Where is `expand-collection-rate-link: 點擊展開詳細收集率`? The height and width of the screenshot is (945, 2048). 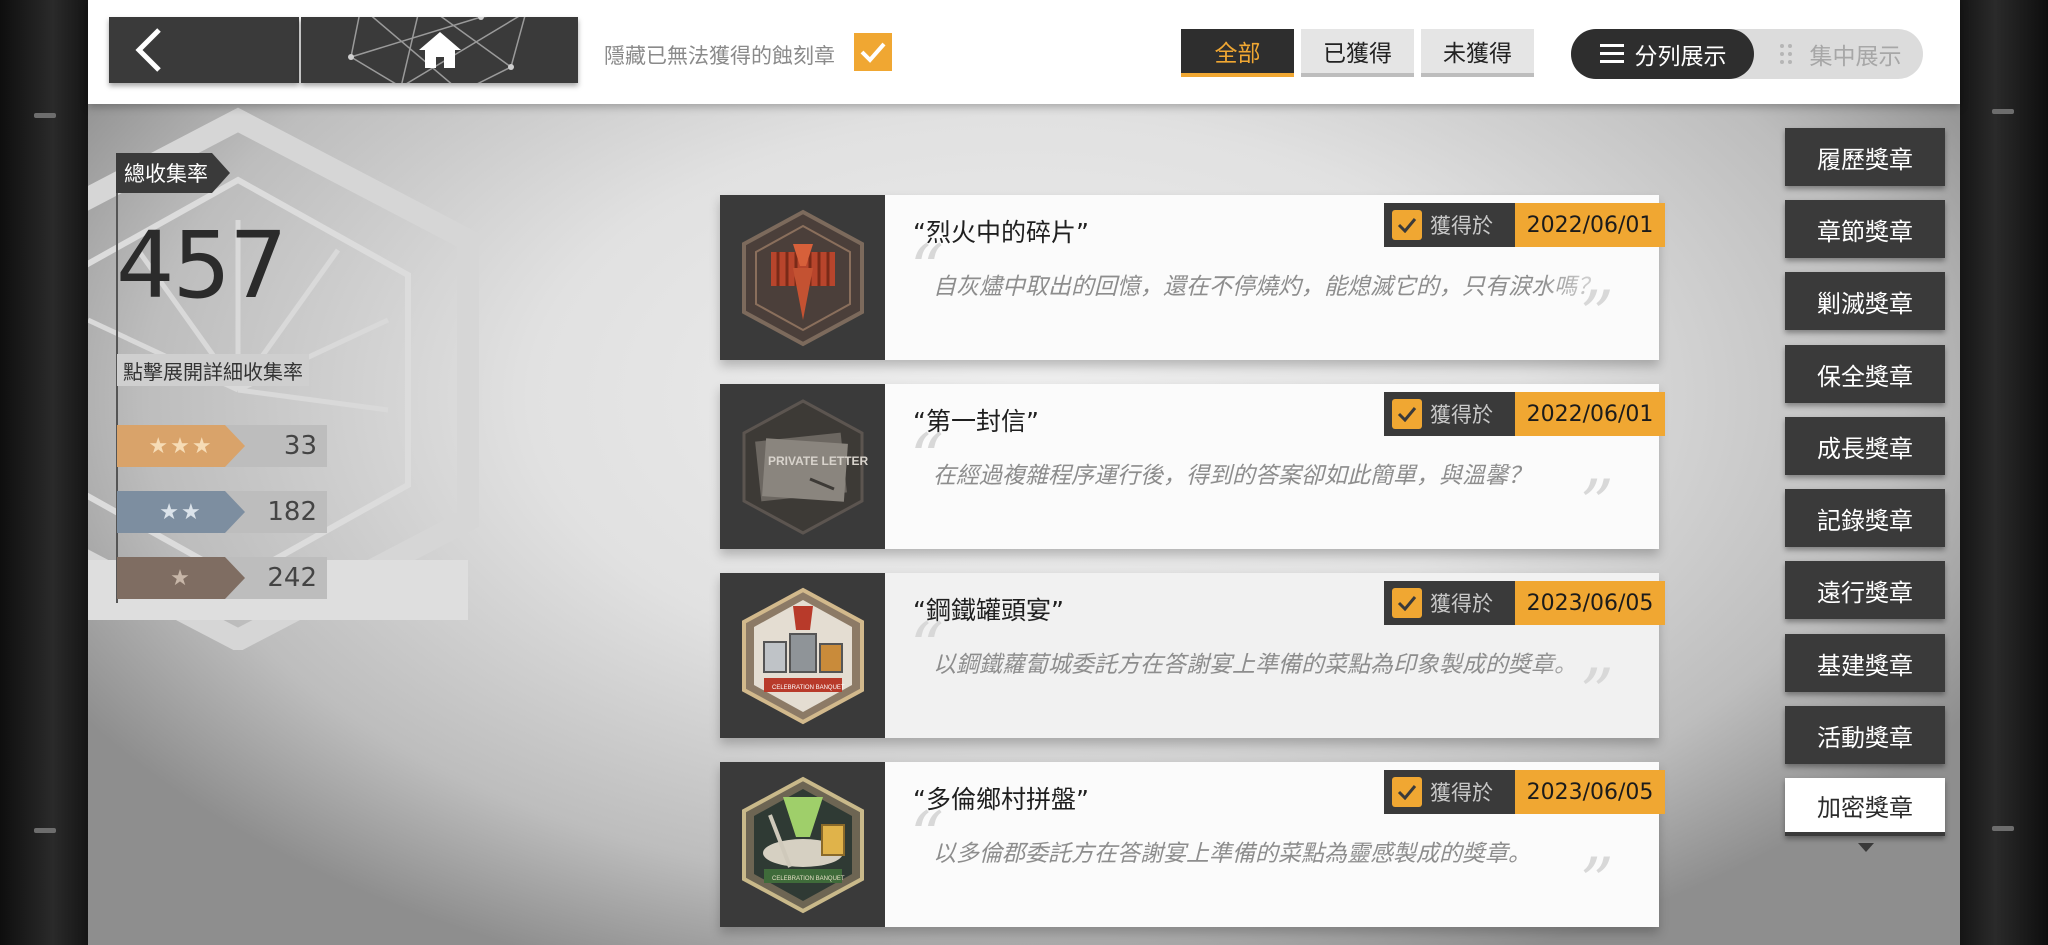
expand-collection-rate-link: 點擊展開詳細收集率 is located at coordinates (213, 370).